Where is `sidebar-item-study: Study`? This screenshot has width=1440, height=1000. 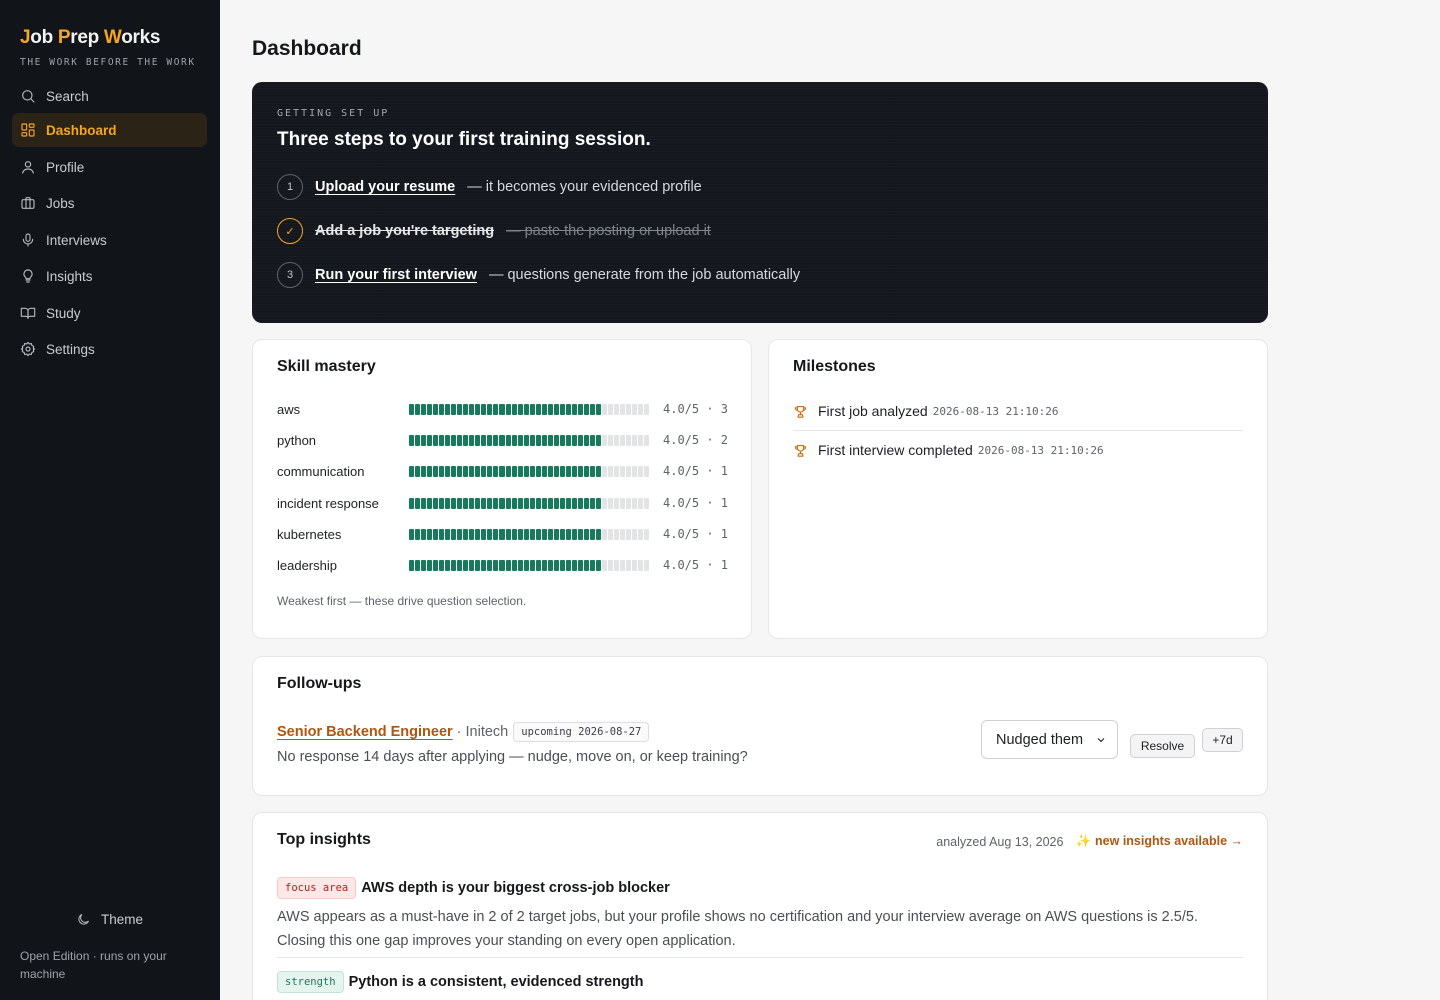
sidebar-item-study: Study is located at coordinates (109, 313).